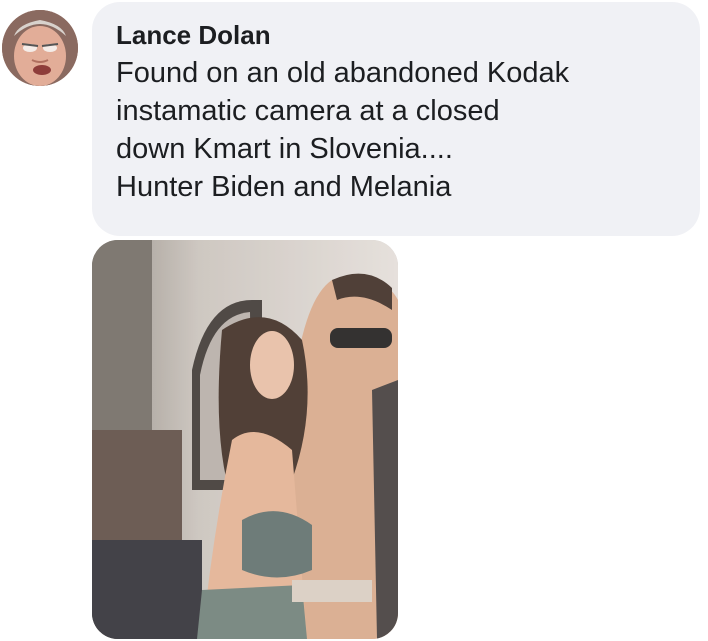  Describe the element at coordinates (397, 35) in the screenshot. I see `comment-author: Lance Dolan` at that location.